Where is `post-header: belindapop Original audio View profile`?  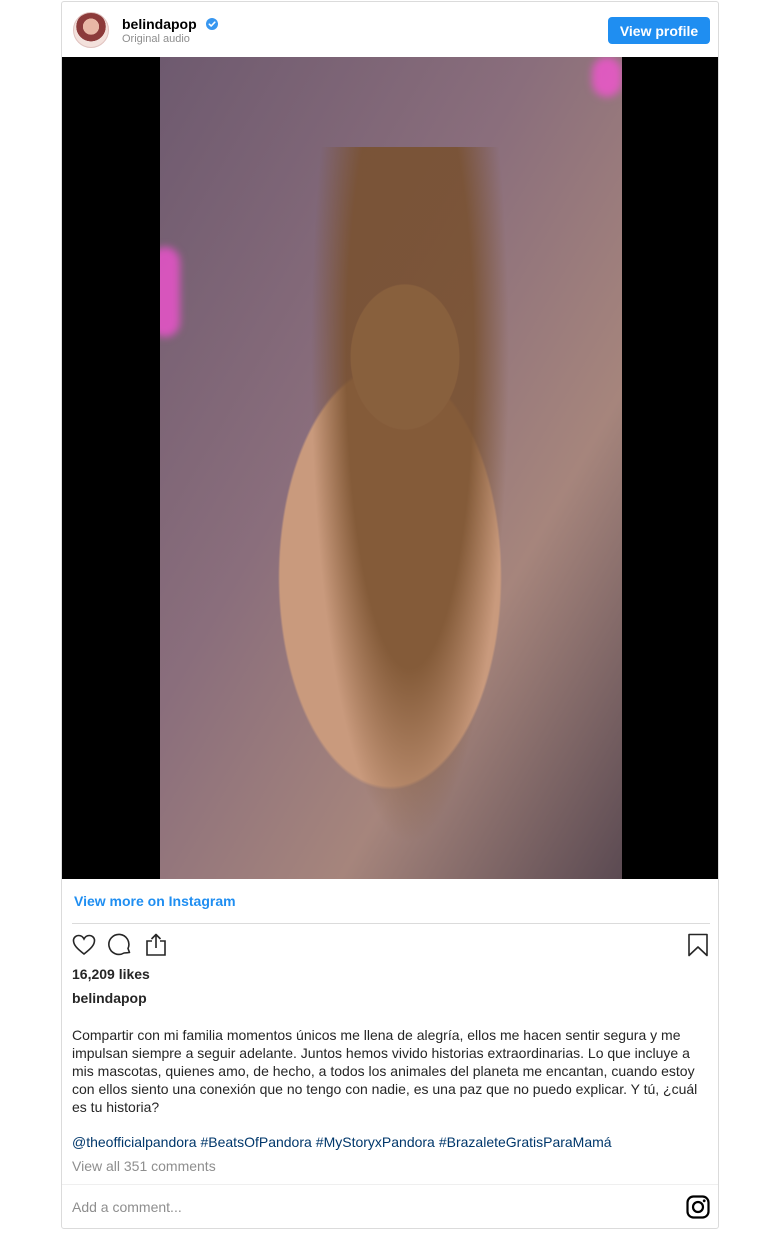 post-header: belindapop Original audio View profile is located at coordinates (390, 29).